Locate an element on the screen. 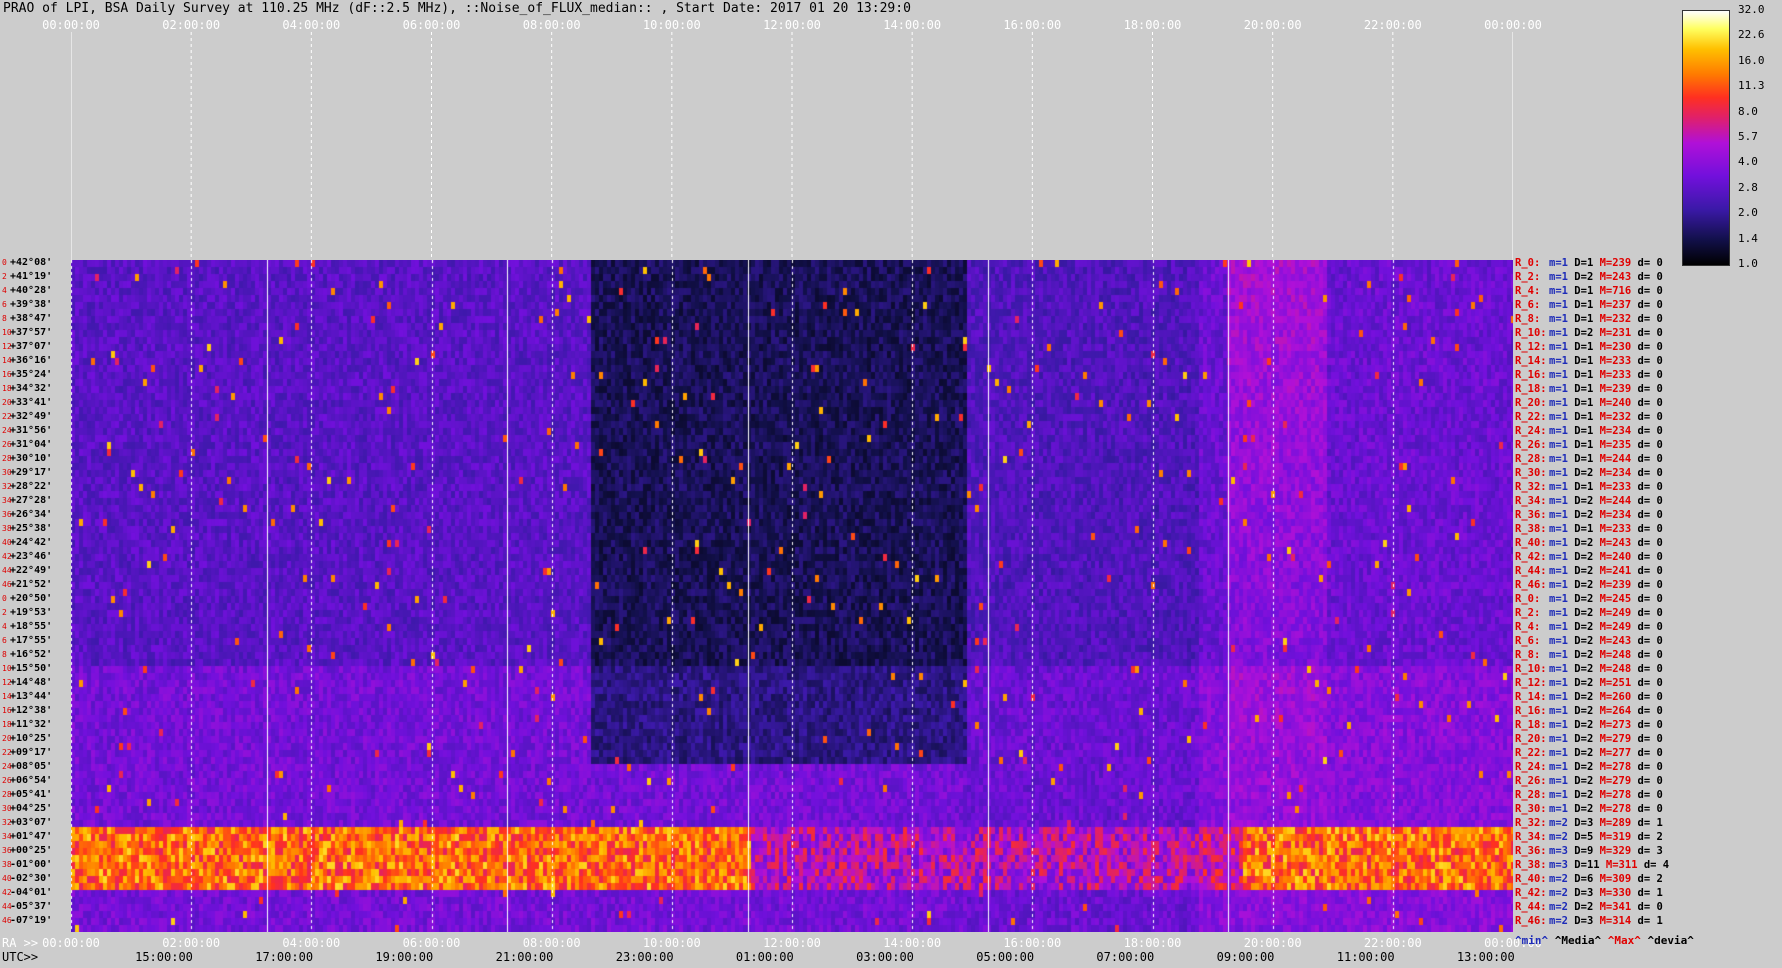  stat-row: R_12: m=1 D=1 M=230 d= 0 is located at coordinates (1589, 347).